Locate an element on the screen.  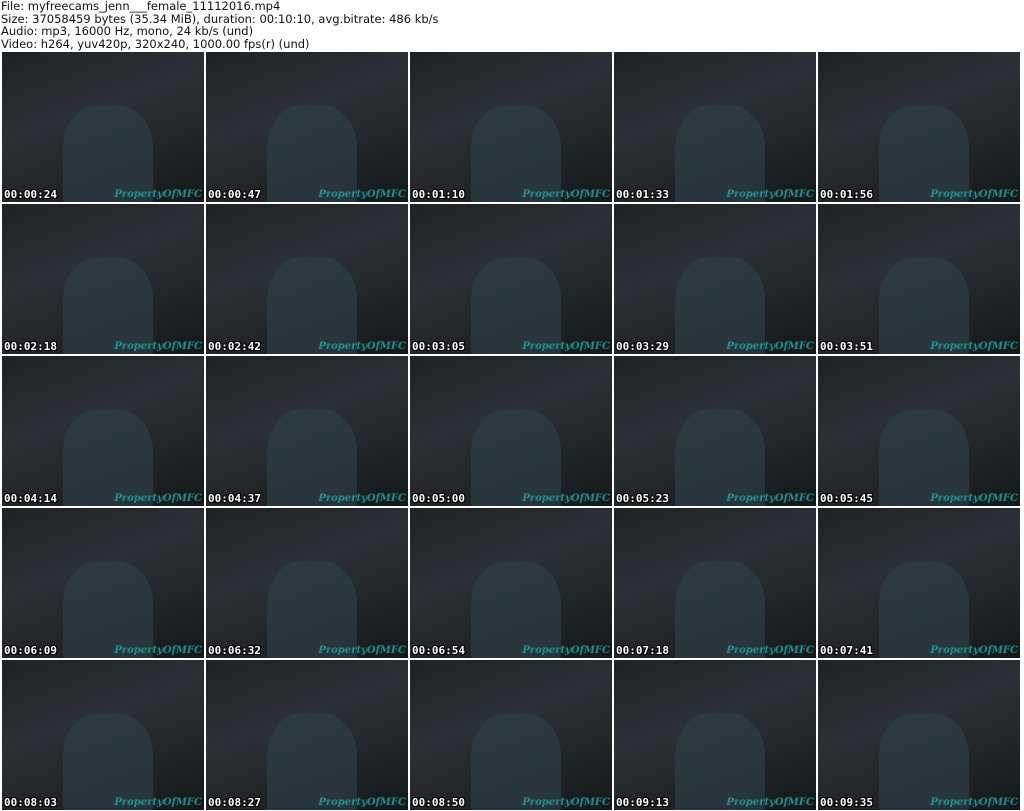
video-thumbnail: 00:04:37 PropertyOfMFC is located at coordinates (307, 431).